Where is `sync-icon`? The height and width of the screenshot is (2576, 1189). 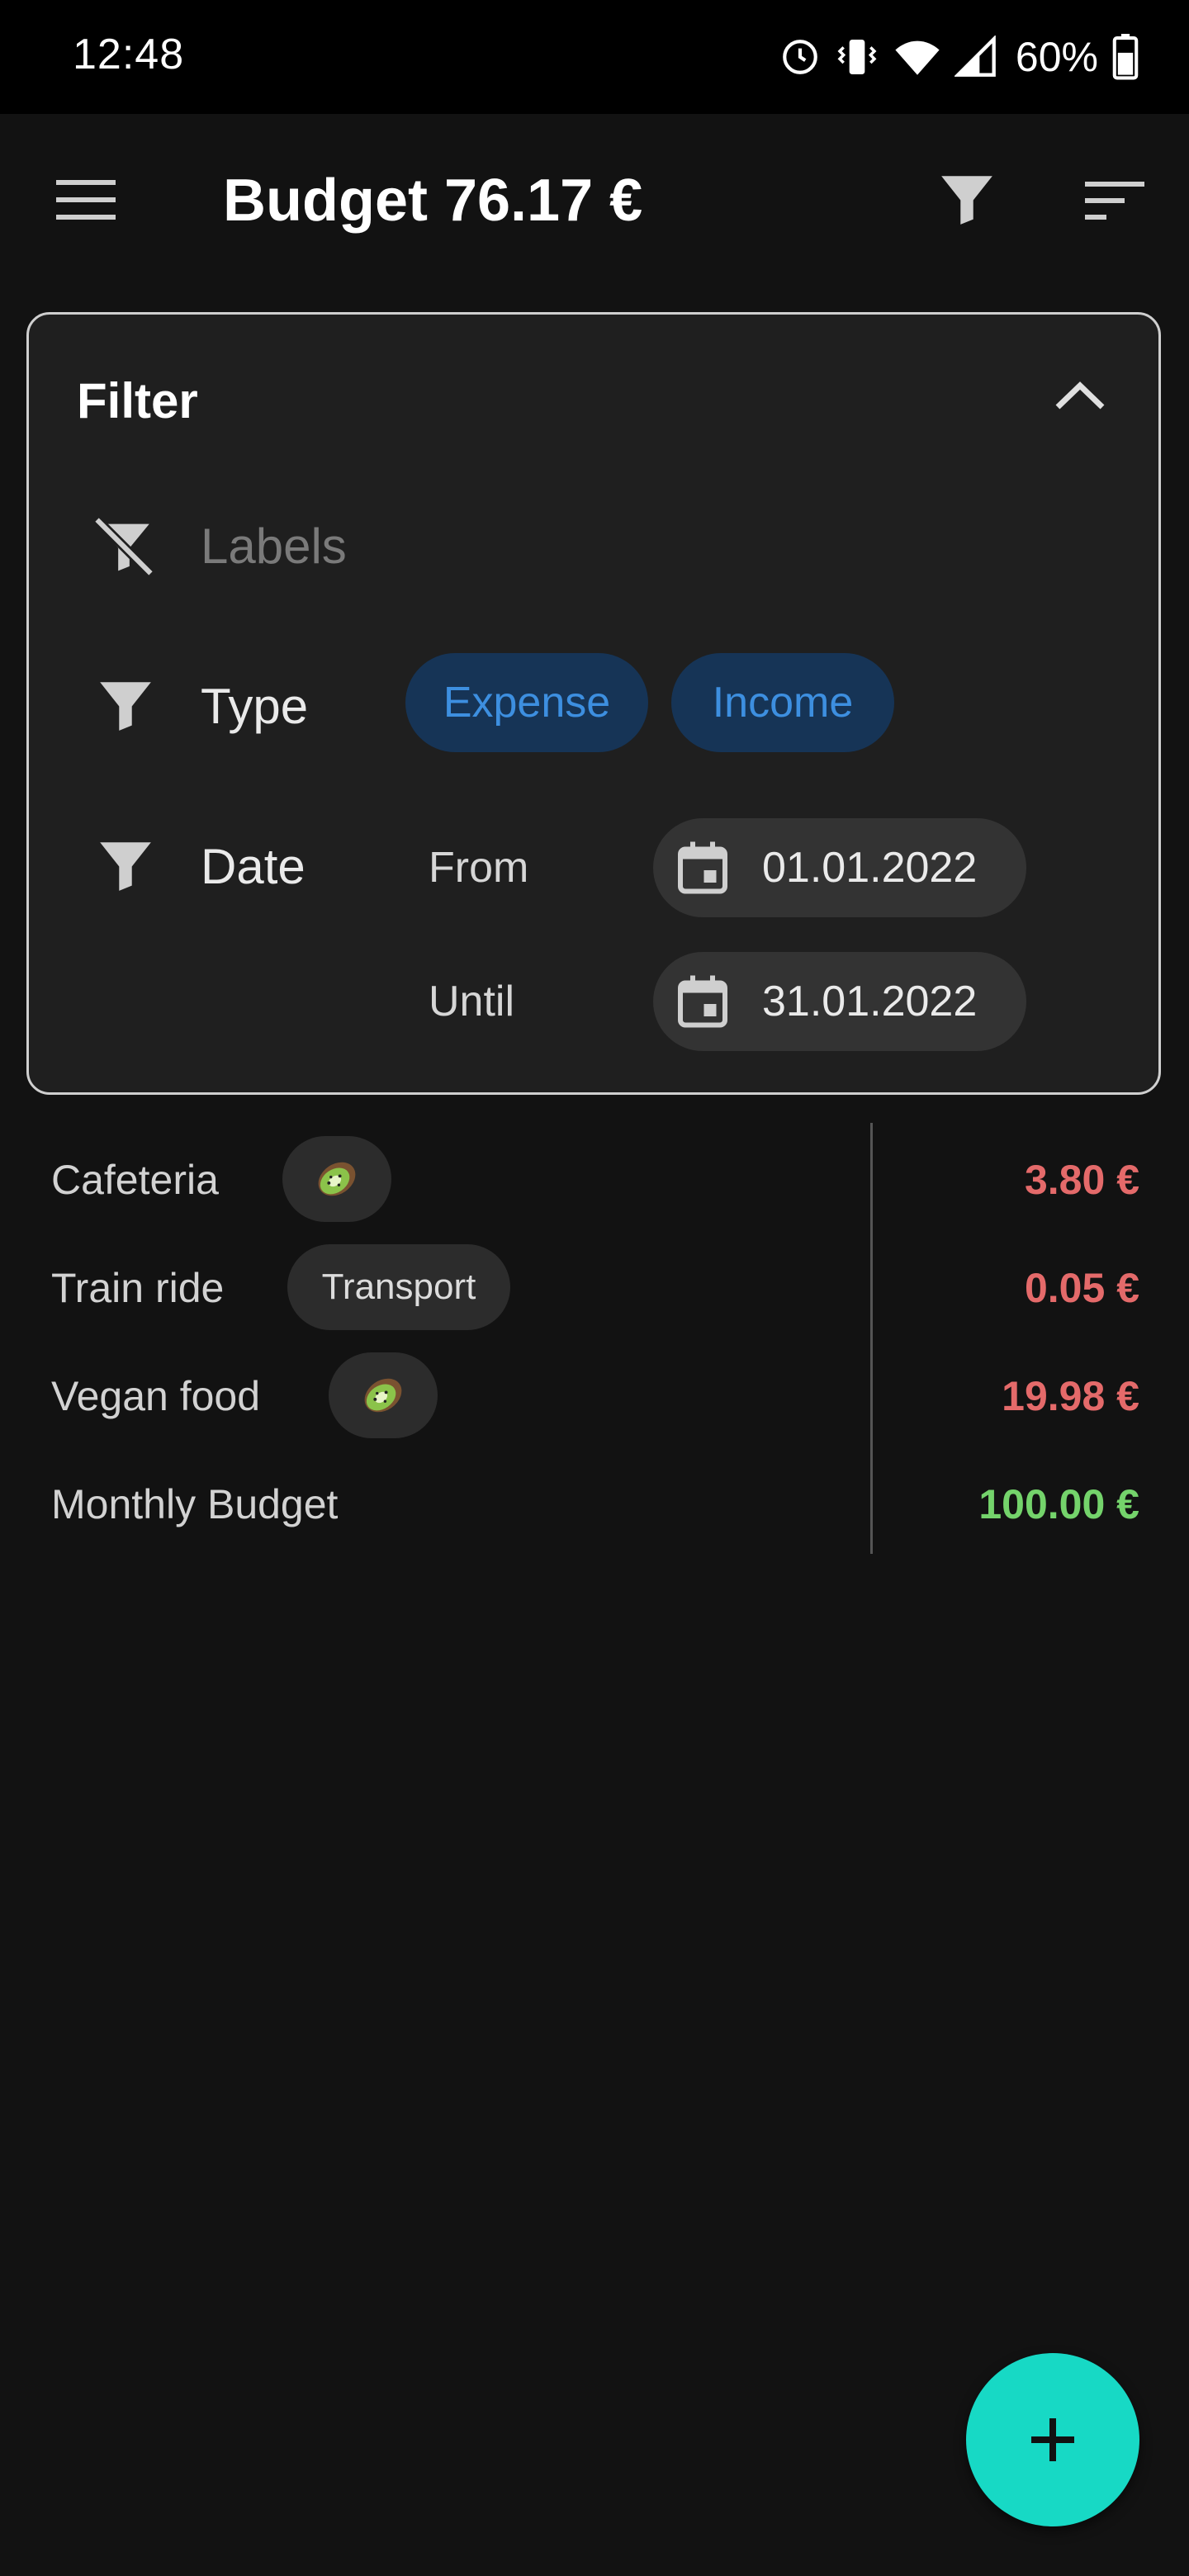 sync-icon is located at coordinates (800, 57).